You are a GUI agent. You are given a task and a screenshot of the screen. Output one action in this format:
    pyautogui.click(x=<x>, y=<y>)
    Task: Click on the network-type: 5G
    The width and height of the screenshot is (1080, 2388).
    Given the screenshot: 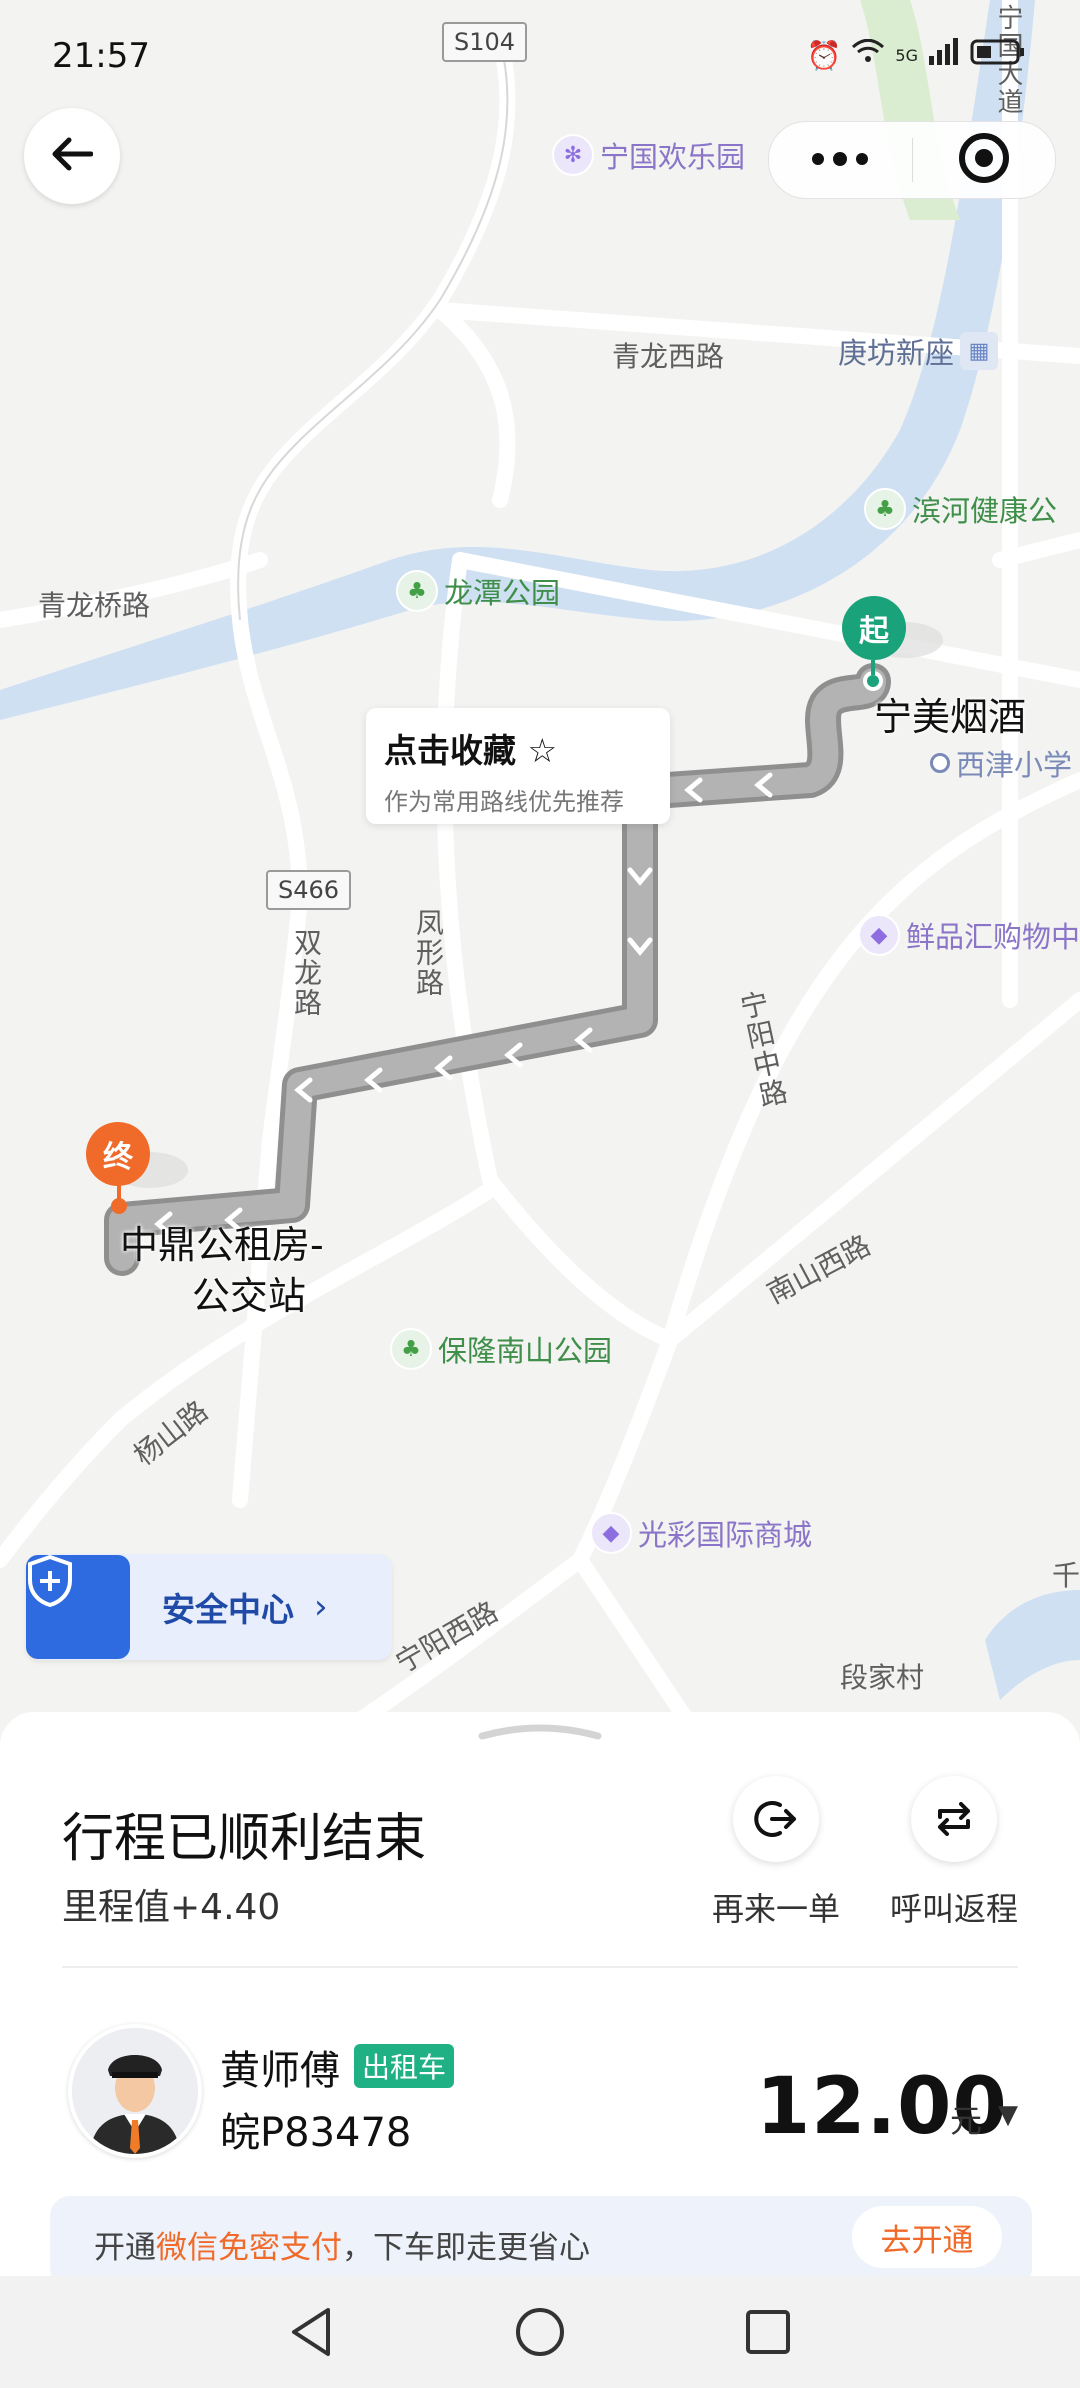 What is the action you would take?
    pyautogui.click(x=906, y=55)
    